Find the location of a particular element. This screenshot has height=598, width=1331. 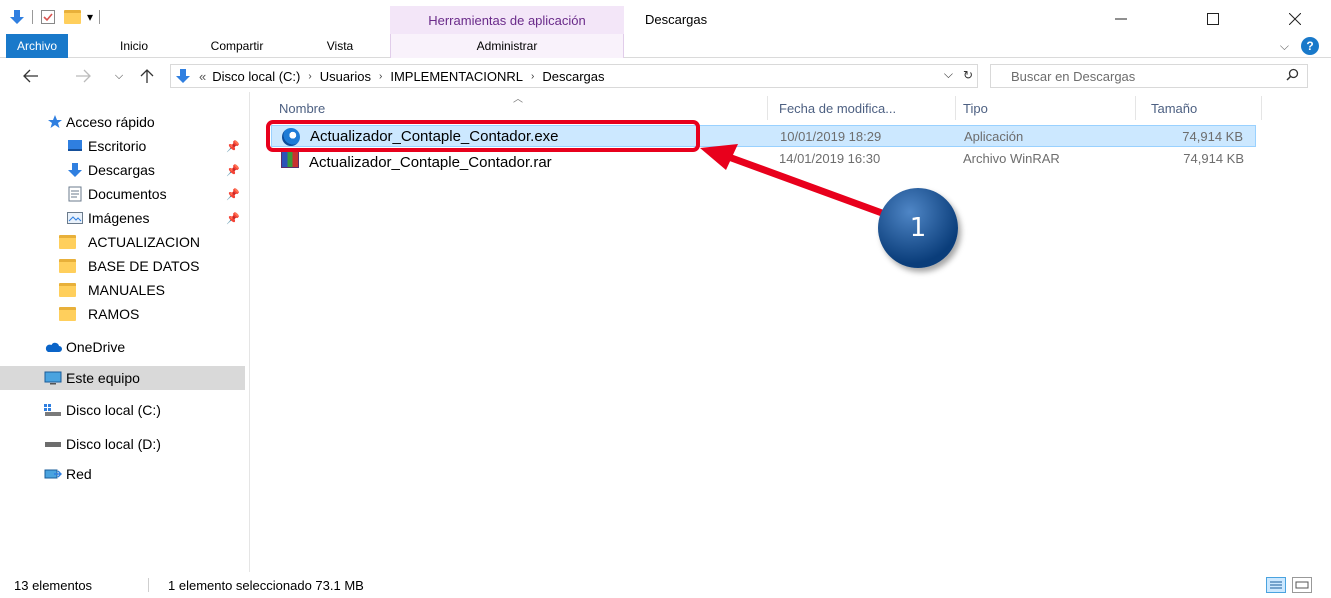

nav-label: Documentos is located at coordinates (127, 194).